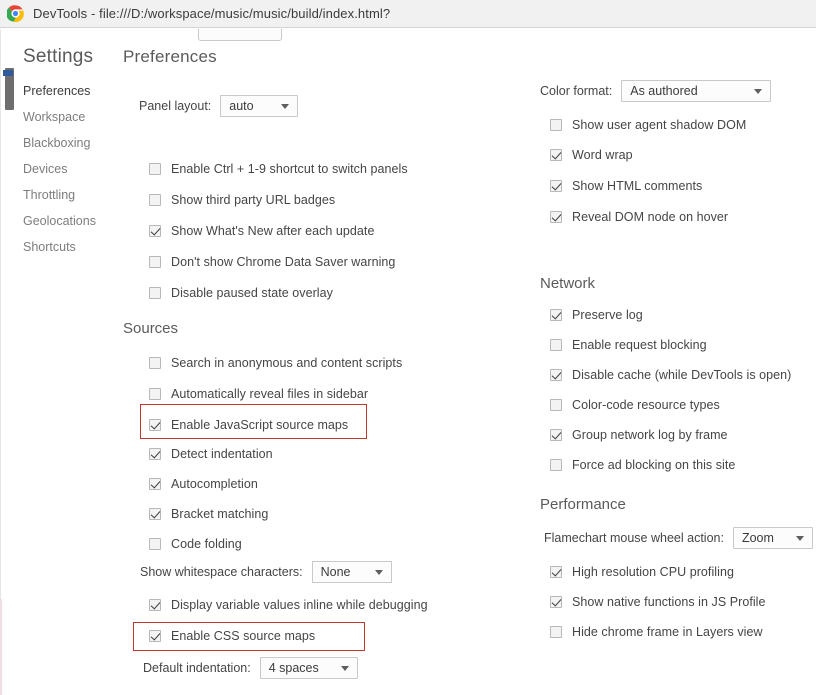 The width and height of the screenshot is (816, 695). I want to click on checkbox-color-code-resource-types, so click(556, 405).